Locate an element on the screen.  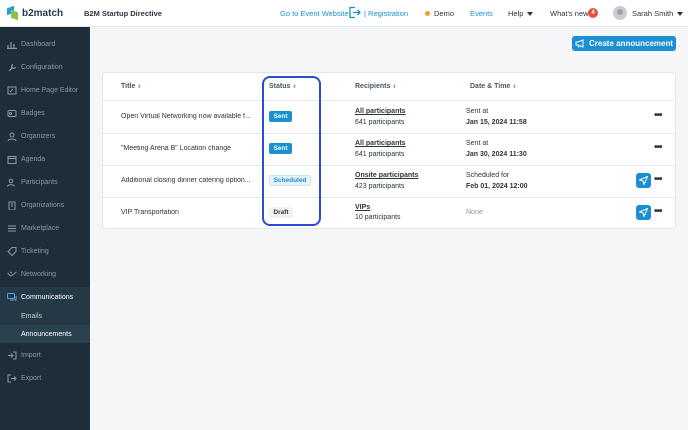
sidebar-item-label: Dashboard is located at coordinates (38, 44).